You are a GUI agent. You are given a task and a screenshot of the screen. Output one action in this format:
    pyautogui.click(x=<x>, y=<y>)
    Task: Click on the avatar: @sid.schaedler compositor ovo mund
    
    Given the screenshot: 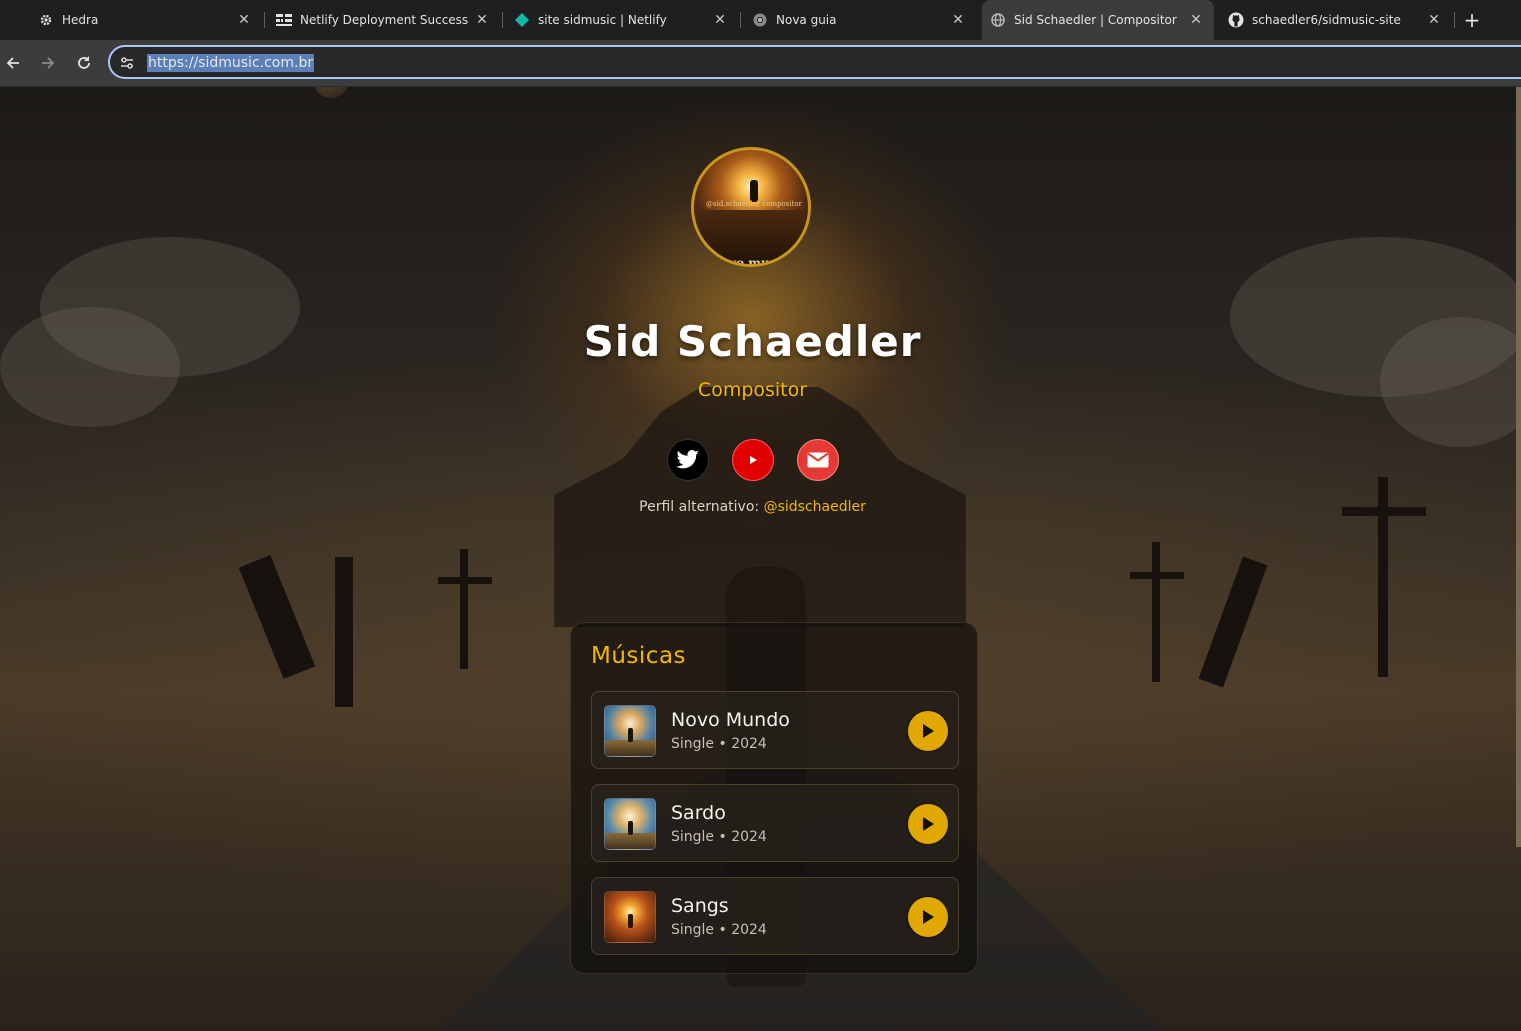 What is the action you would take?
    pyautogui.click(x=751, y=207)
    